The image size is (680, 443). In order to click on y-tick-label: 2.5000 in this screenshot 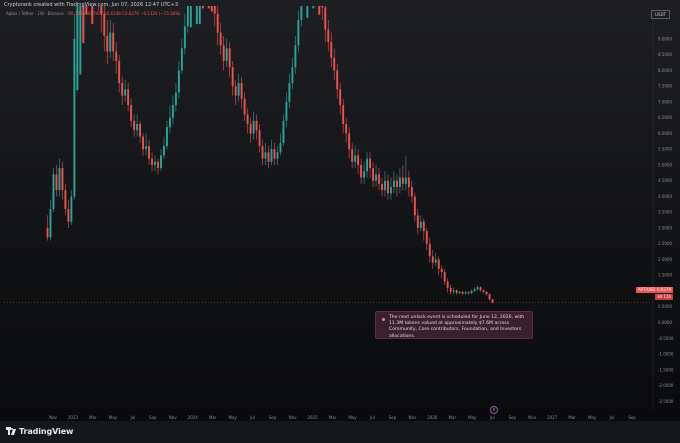, I will do `click(665, 243)`.